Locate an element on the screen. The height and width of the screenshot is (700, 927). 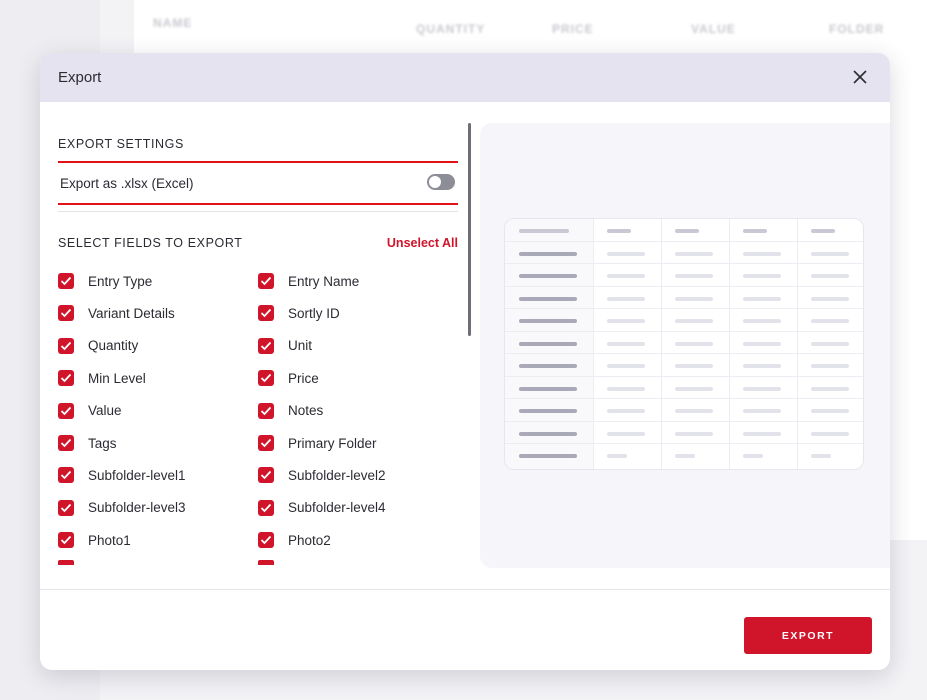
field-checkbox-item: Subfolder-level2 is located at coordinates (322, 475).